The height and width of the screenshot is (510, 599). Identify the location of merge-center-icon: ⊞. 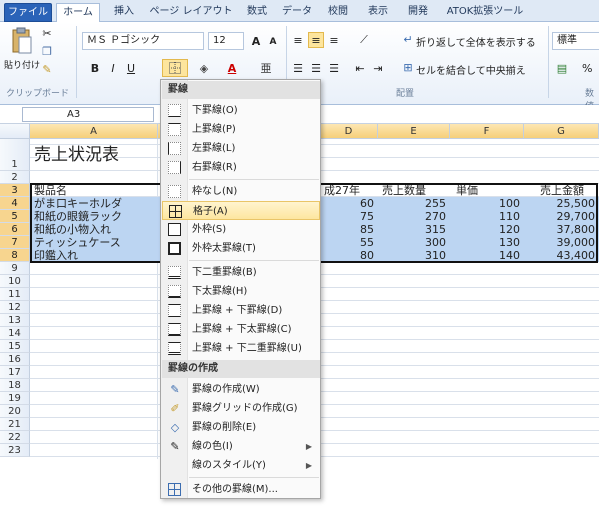
(408, 67).